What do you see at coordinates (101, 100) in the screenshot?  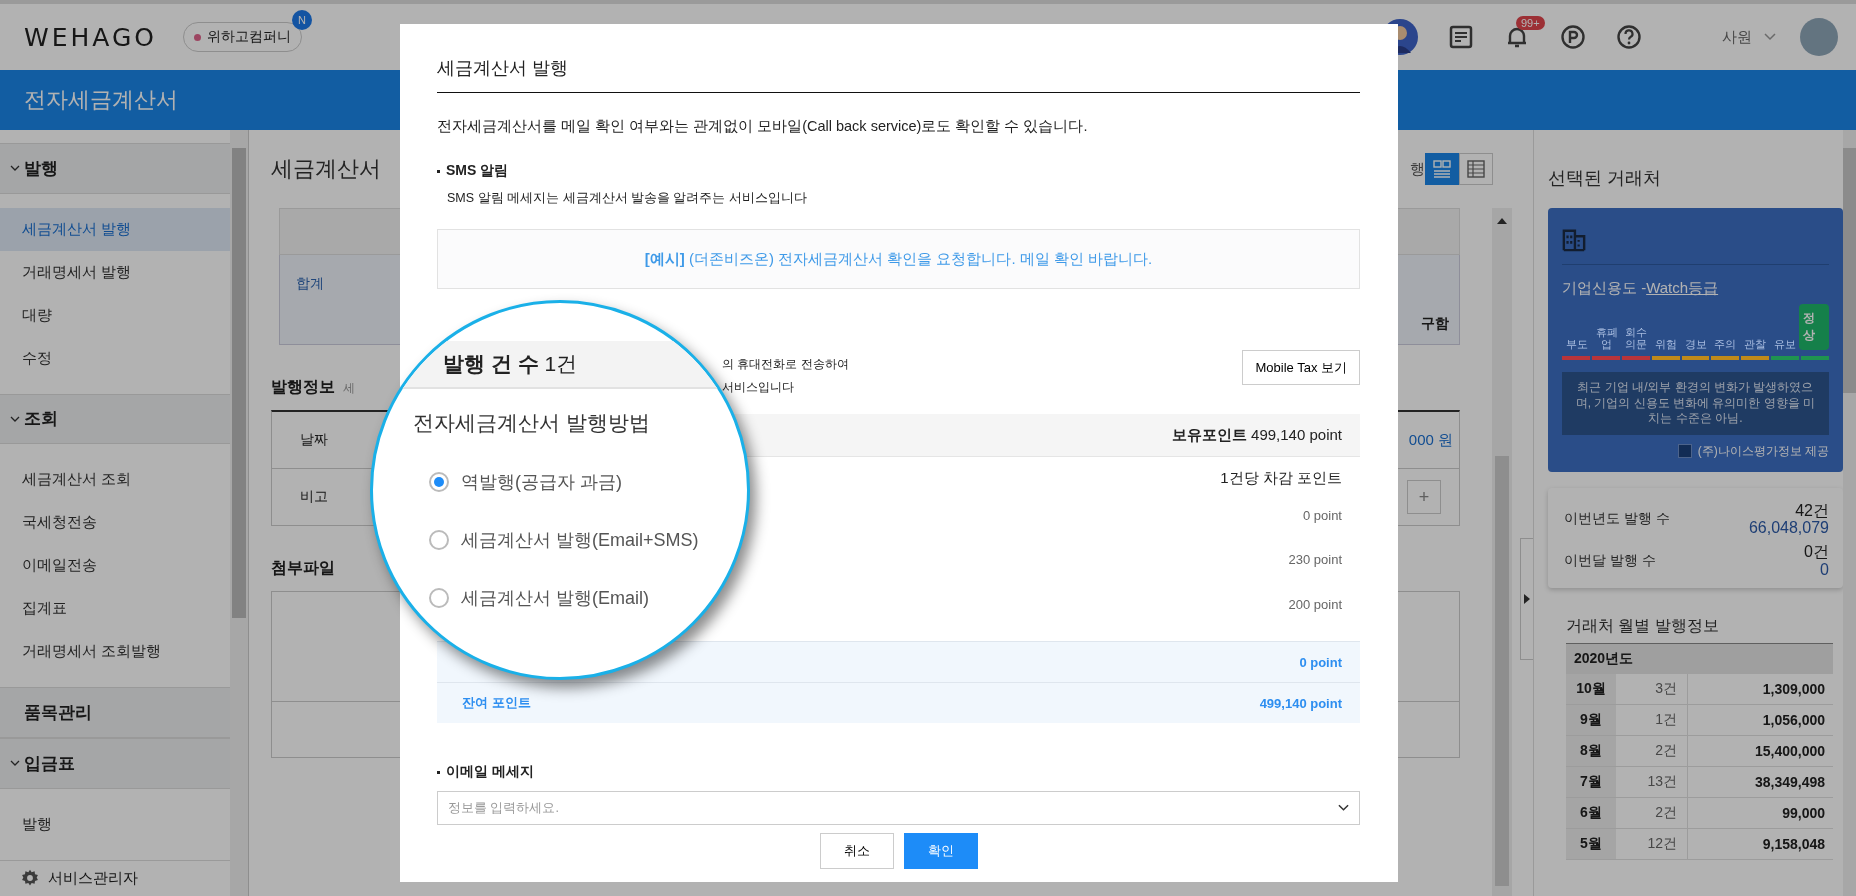 I see `app-title: 전자세금계산서` at bounding box center [101, 100].